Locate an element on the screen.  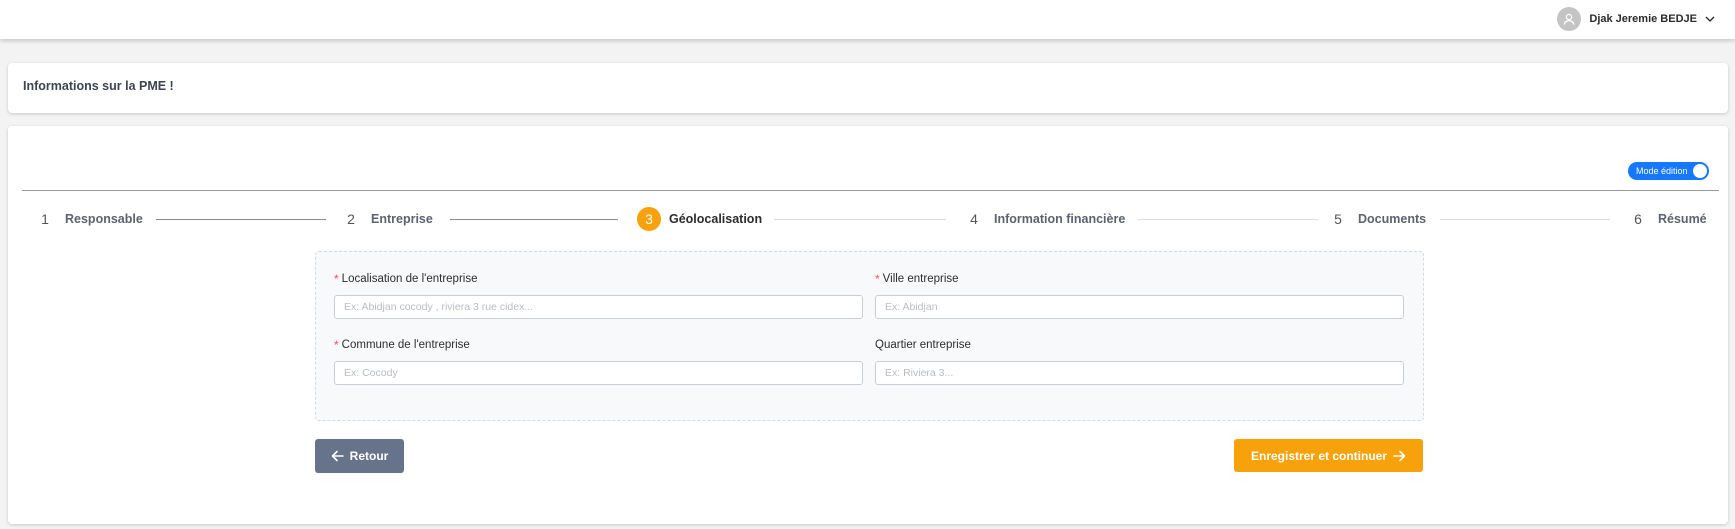
top-navbar: Djak Jeremie BEDJE is located at coordinates (867, 19).